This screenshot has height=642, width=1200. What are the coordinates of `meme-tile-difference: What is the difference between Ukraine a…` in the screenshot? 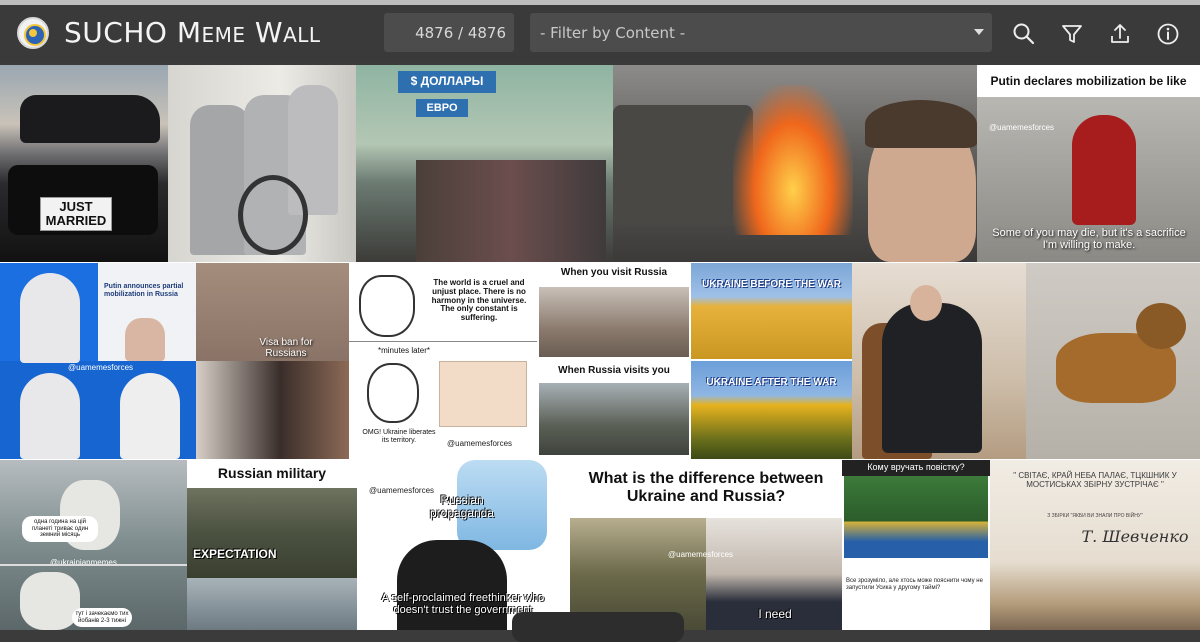 It's located at (706, 545).